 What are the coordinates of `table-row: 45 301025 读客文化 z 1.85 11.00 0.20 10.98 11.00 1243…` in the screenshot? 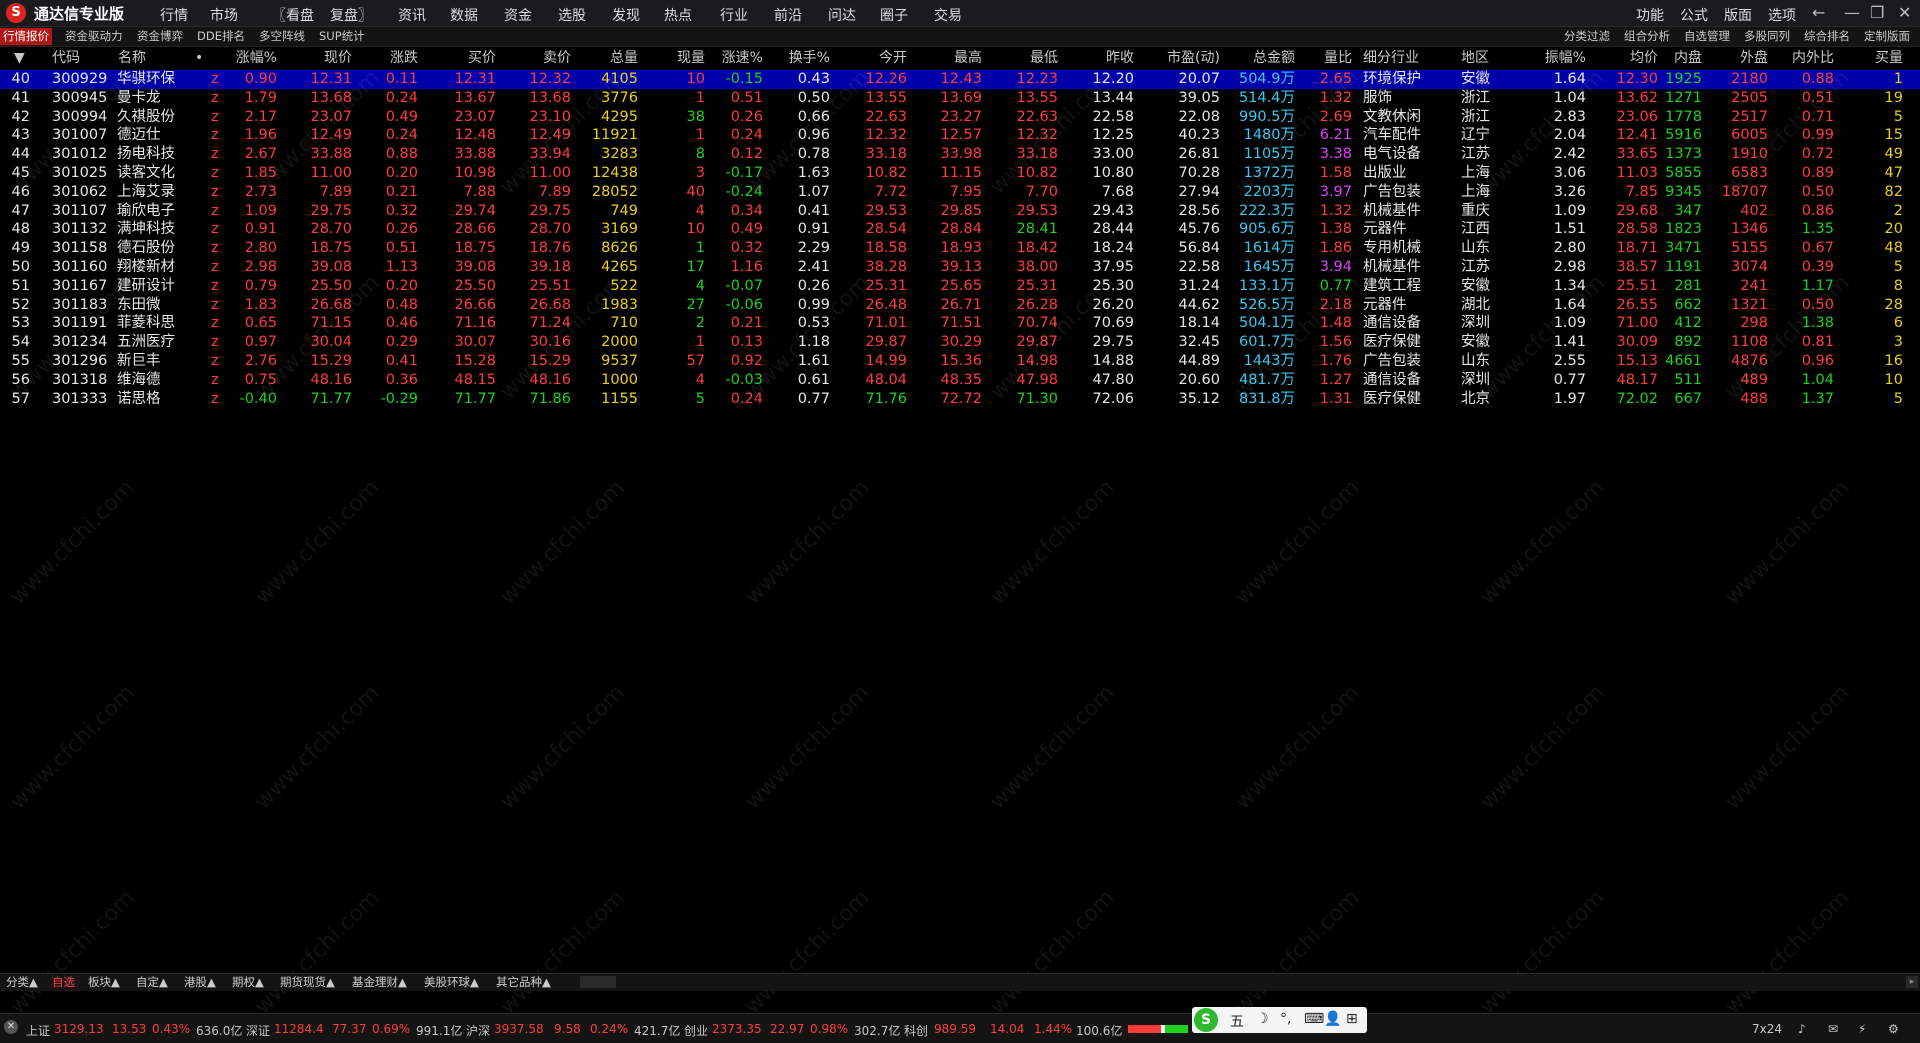 It's located at (960, 173).